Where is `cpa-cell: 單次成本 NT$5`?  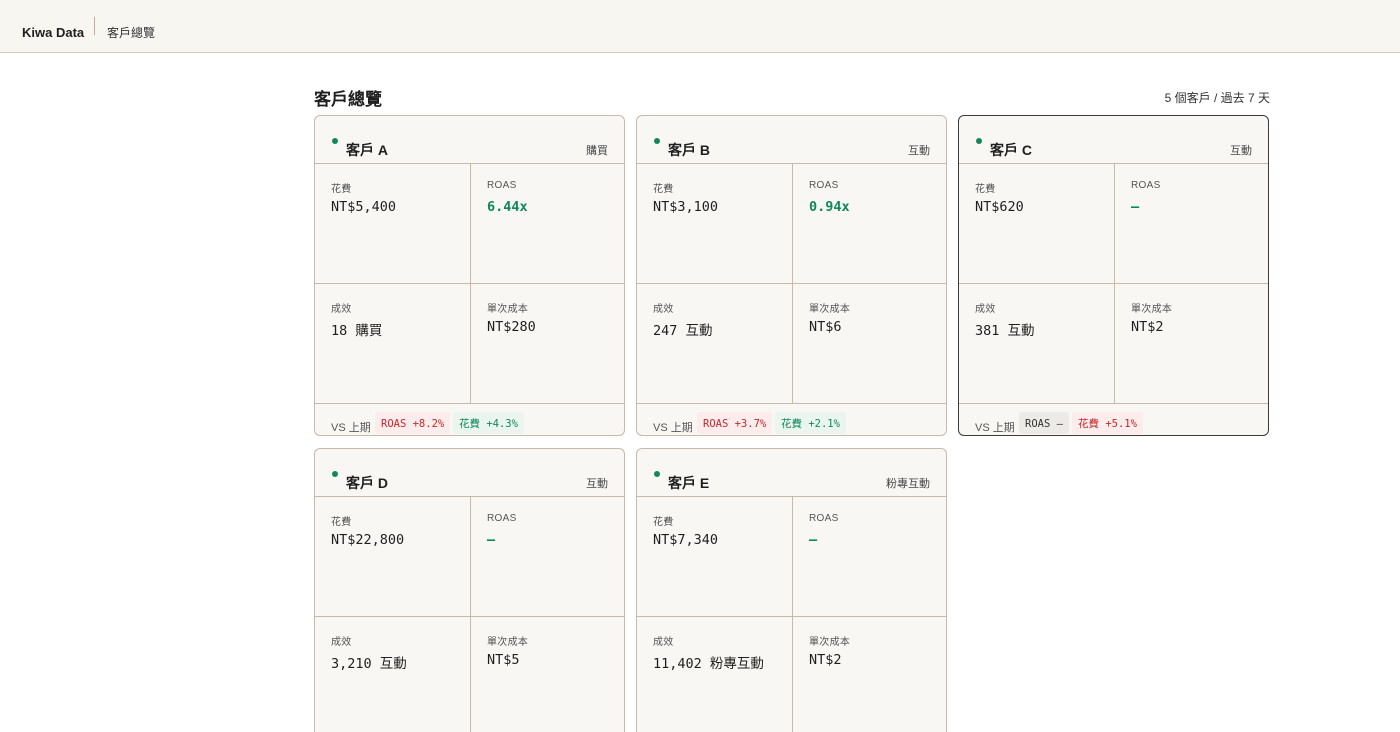
cpa-cell: 單次成本 NT$5 is located at coordinates (547, 674).